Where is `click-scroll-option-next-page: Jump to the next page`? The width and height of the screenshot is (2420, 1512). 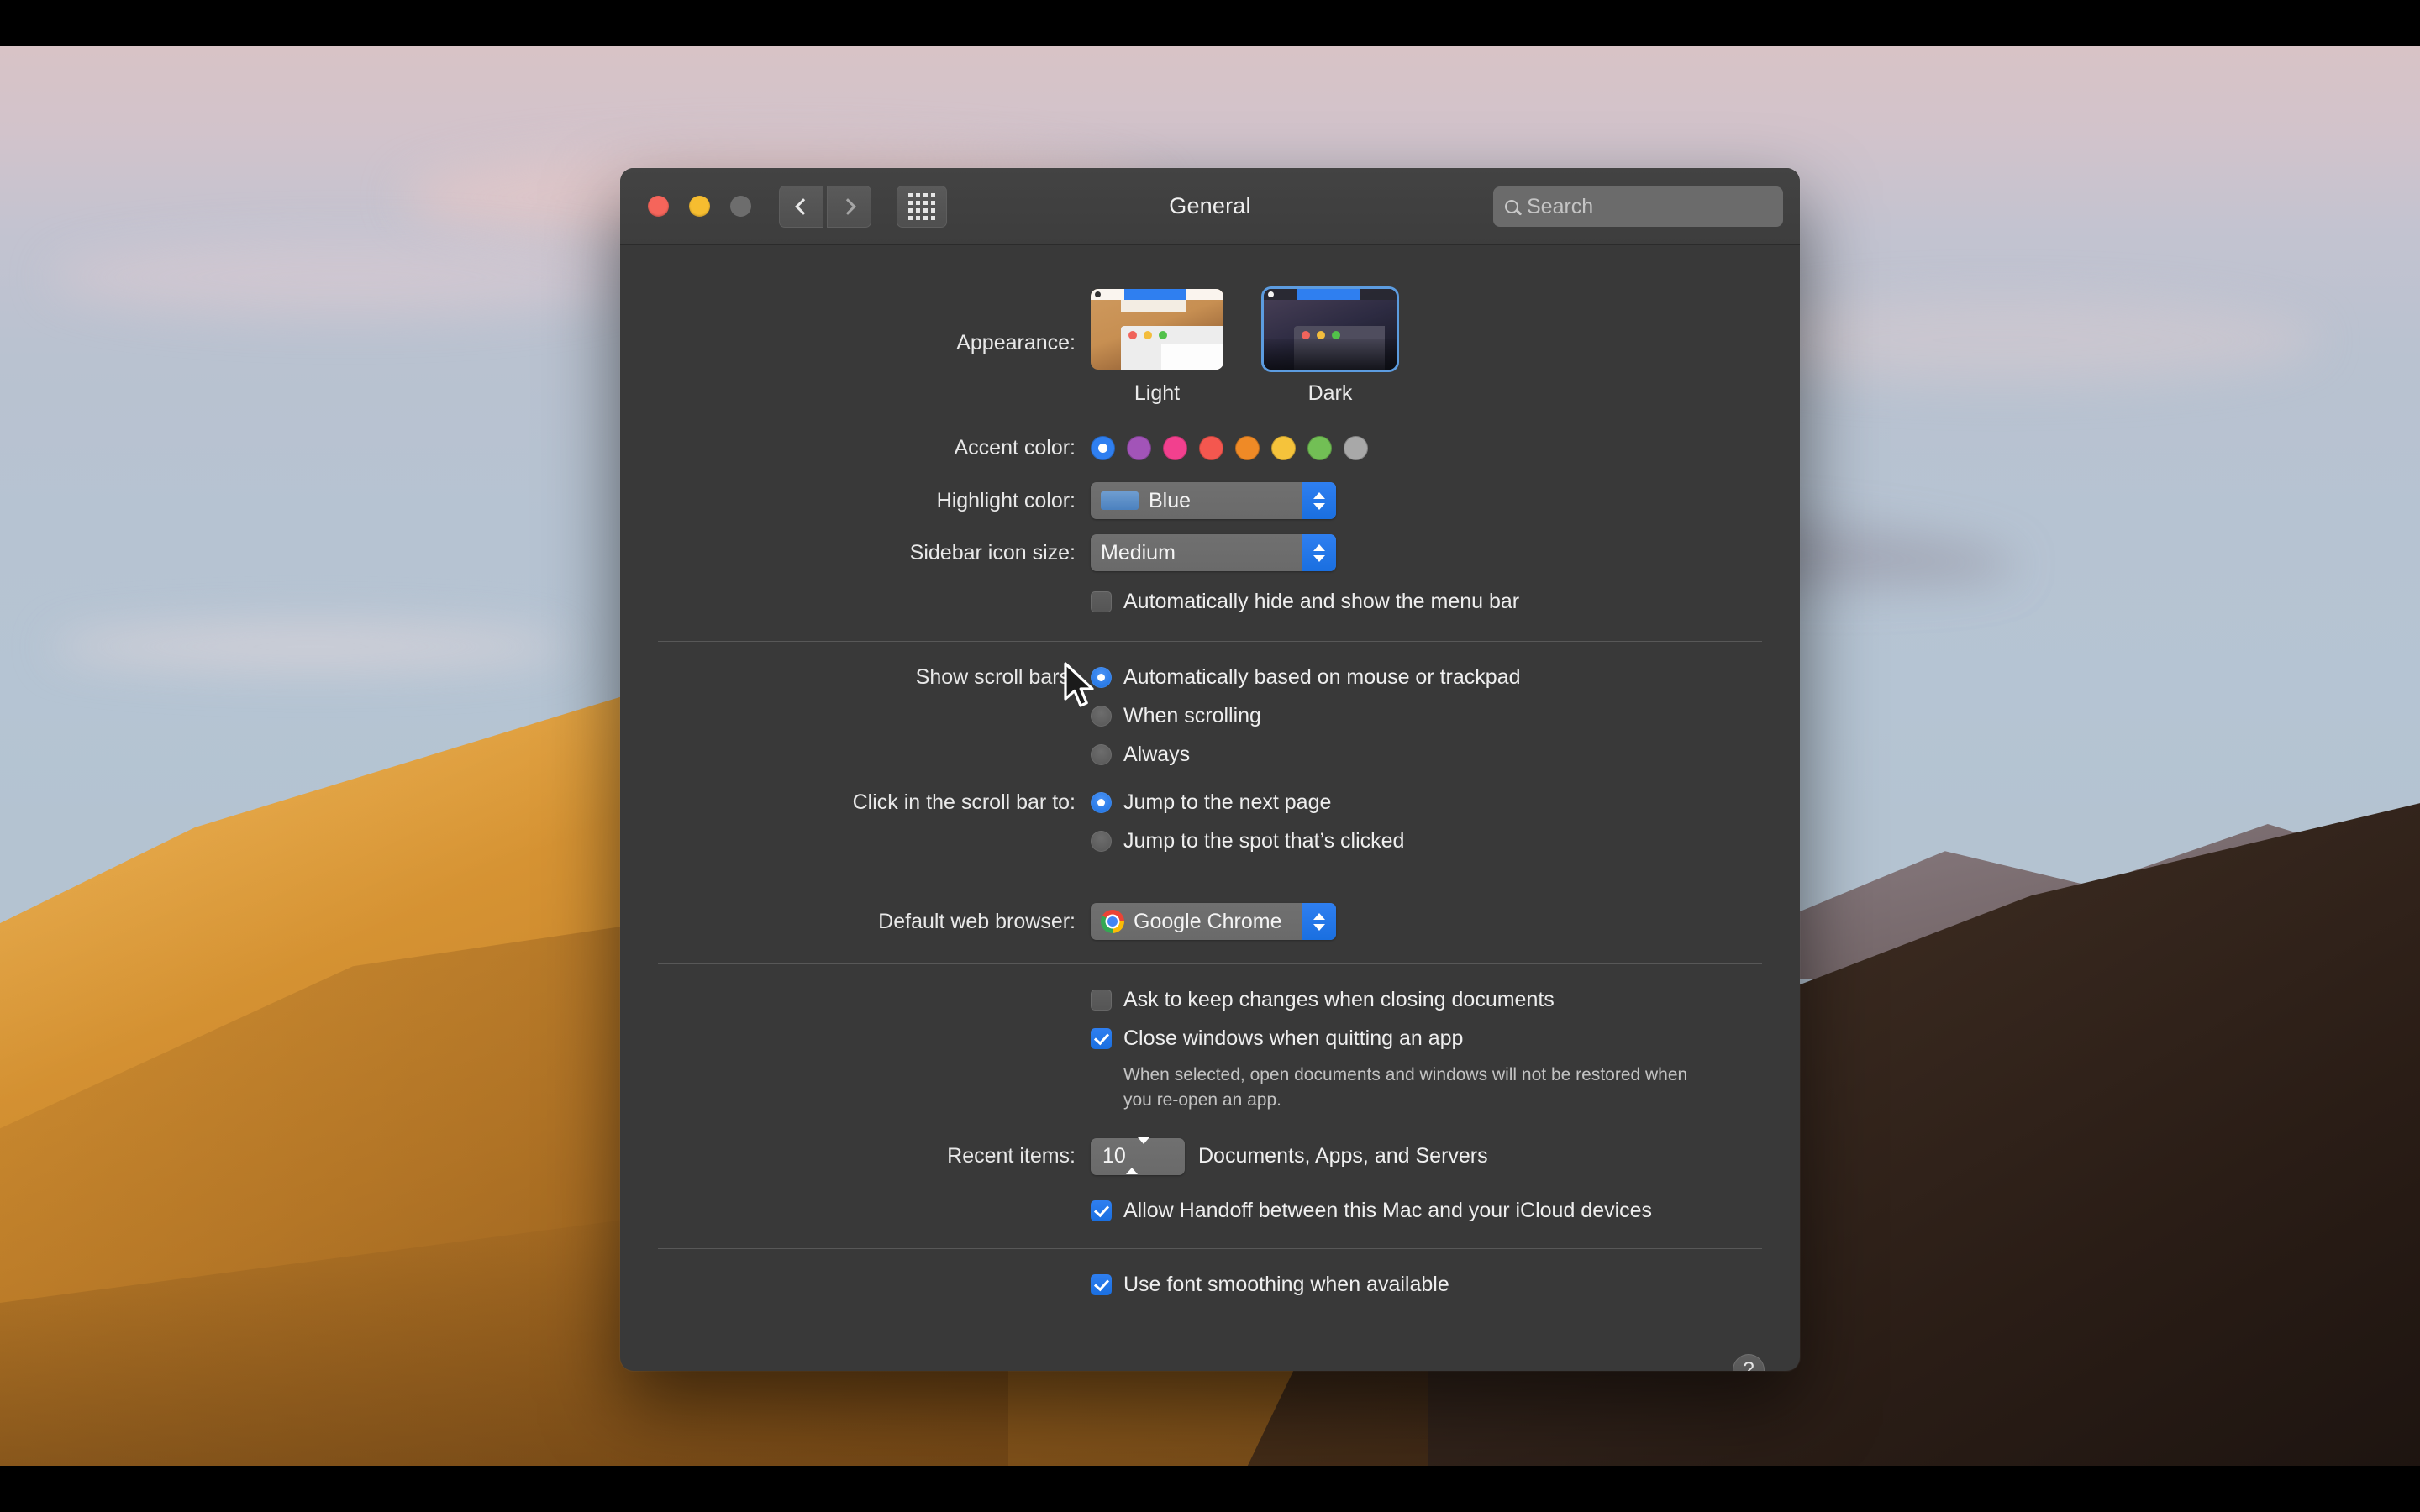 click-scroll-option-next-page: Jump to the next page is located at coordinates (1247, 802).